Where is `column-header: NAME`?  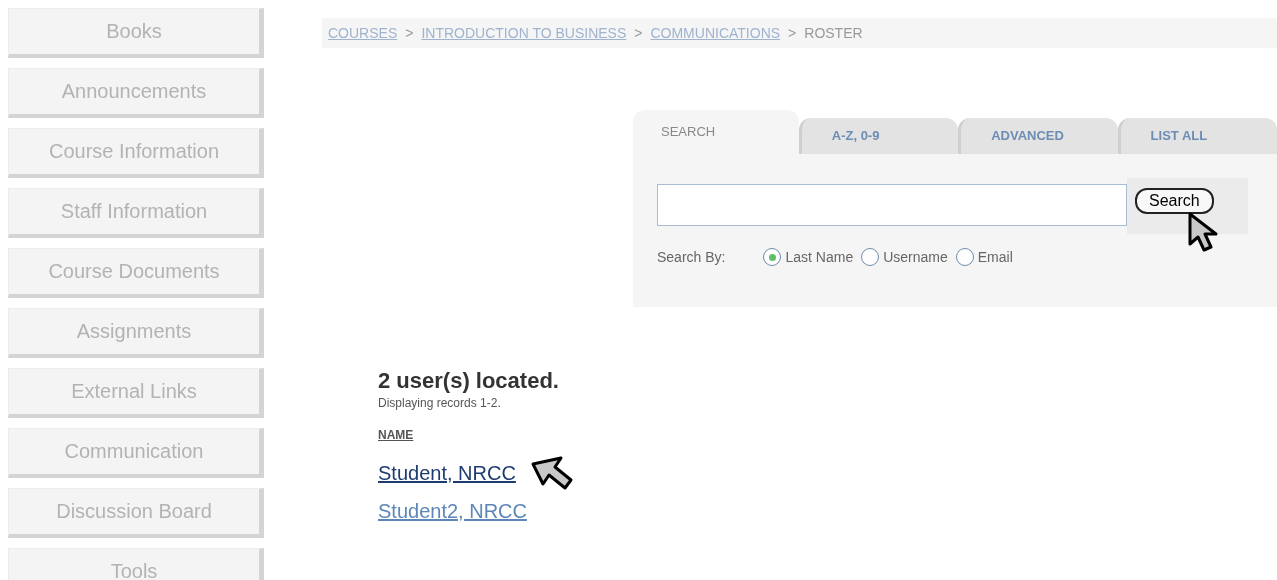
column-header: NAME is located at coordinates (396, 435).